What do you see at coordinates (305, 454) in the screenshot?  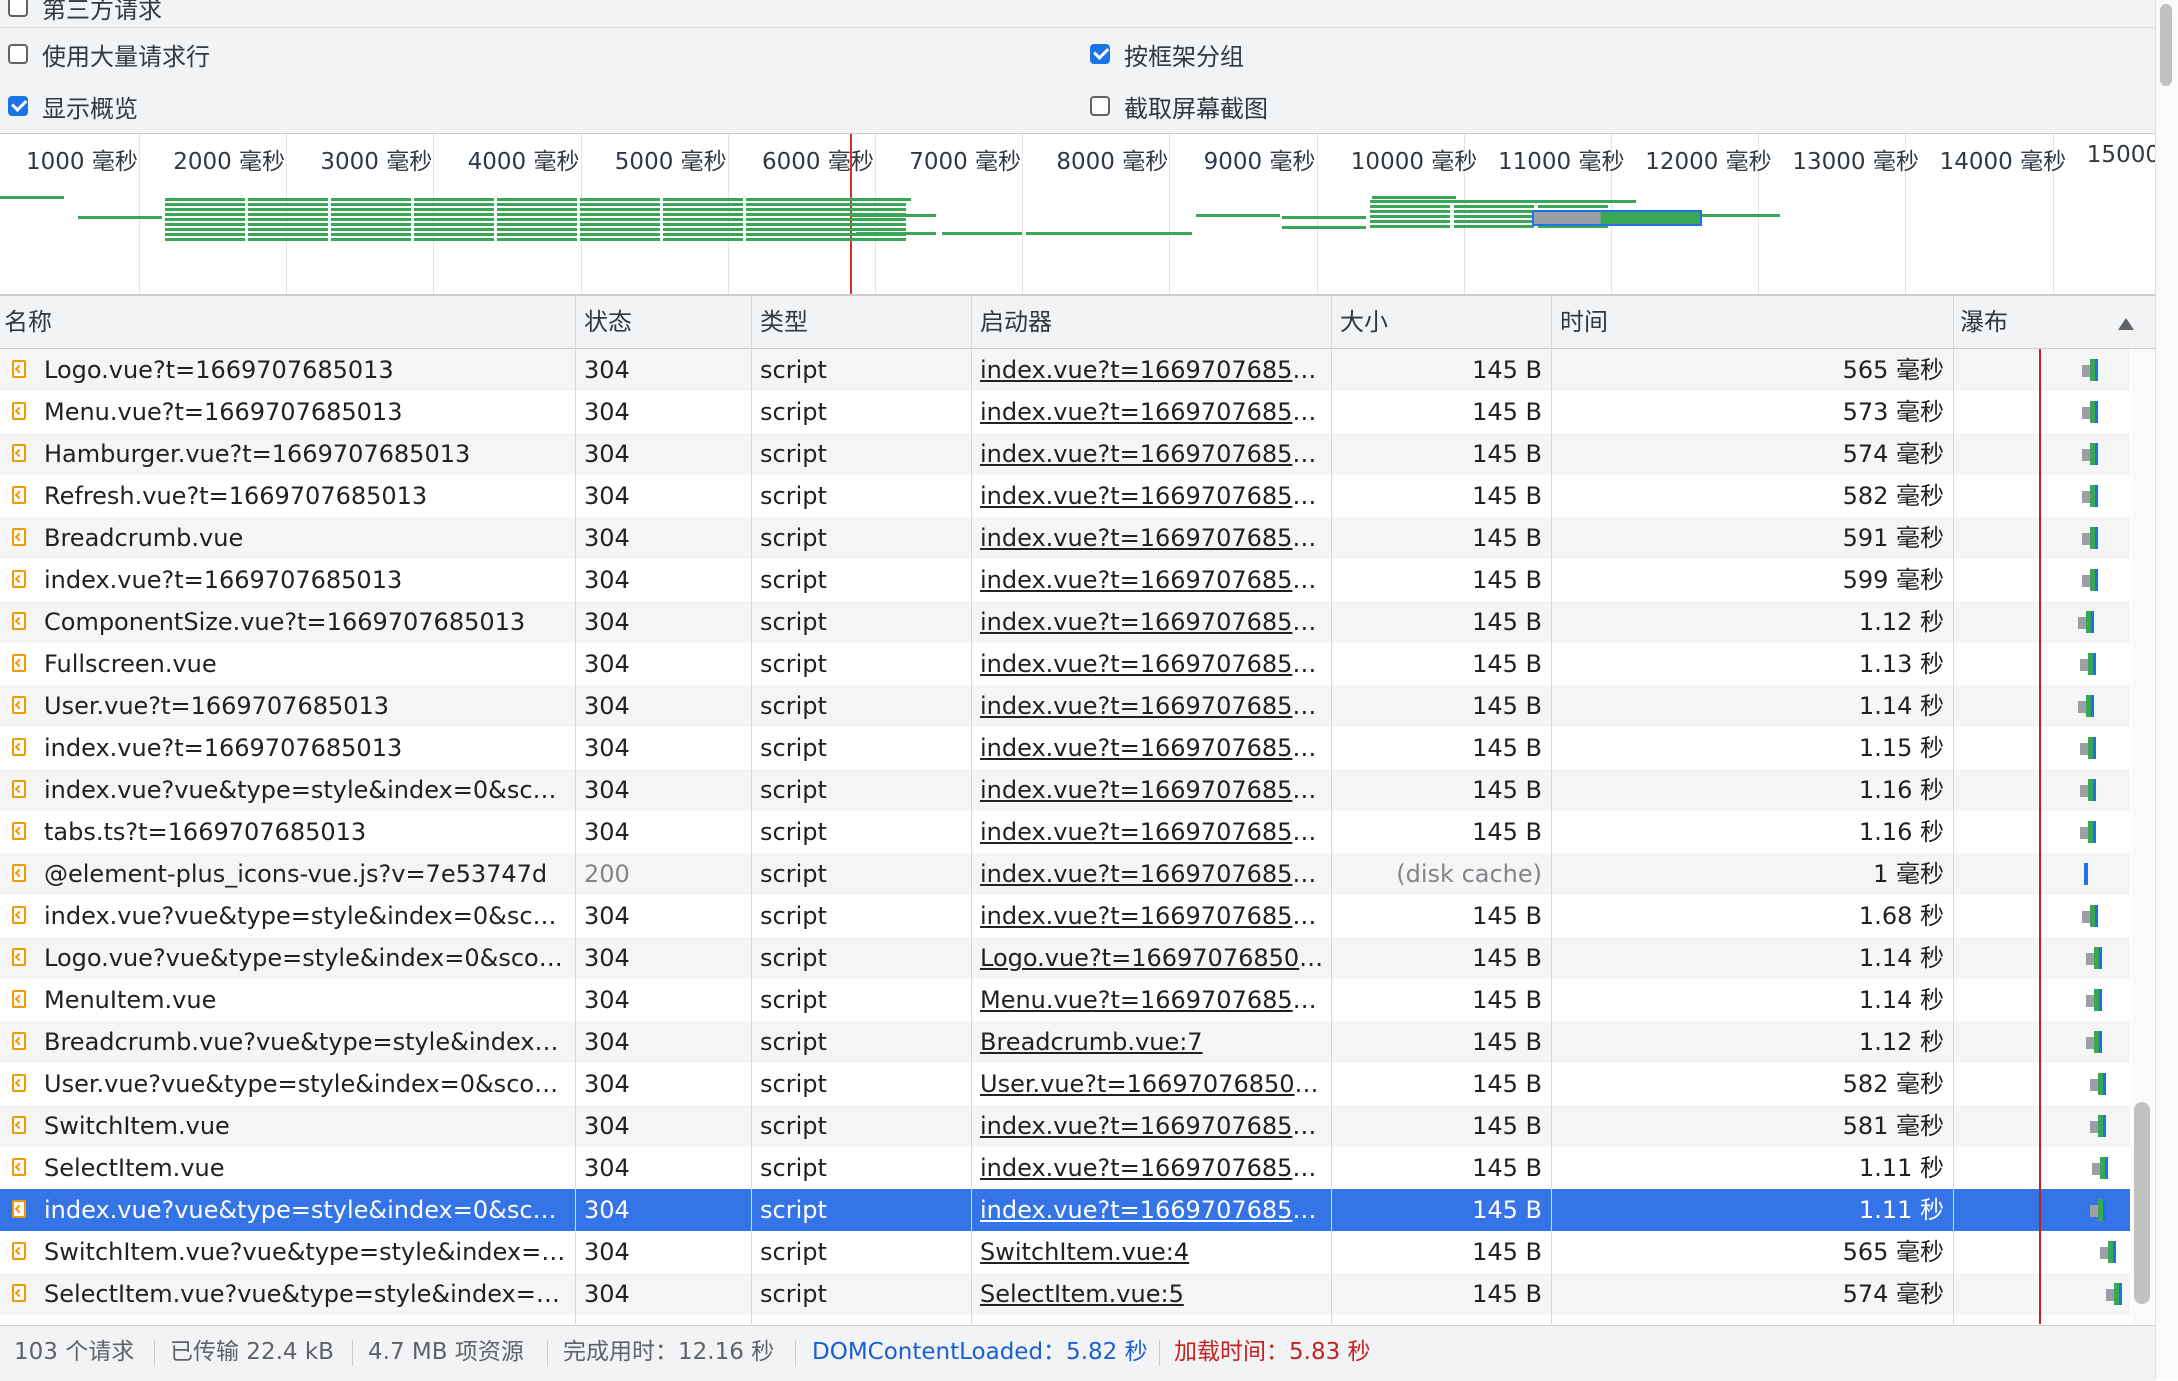 I see `request-name: Hamburger.vue?t=1669707685013` at bounding box center [305, 454].